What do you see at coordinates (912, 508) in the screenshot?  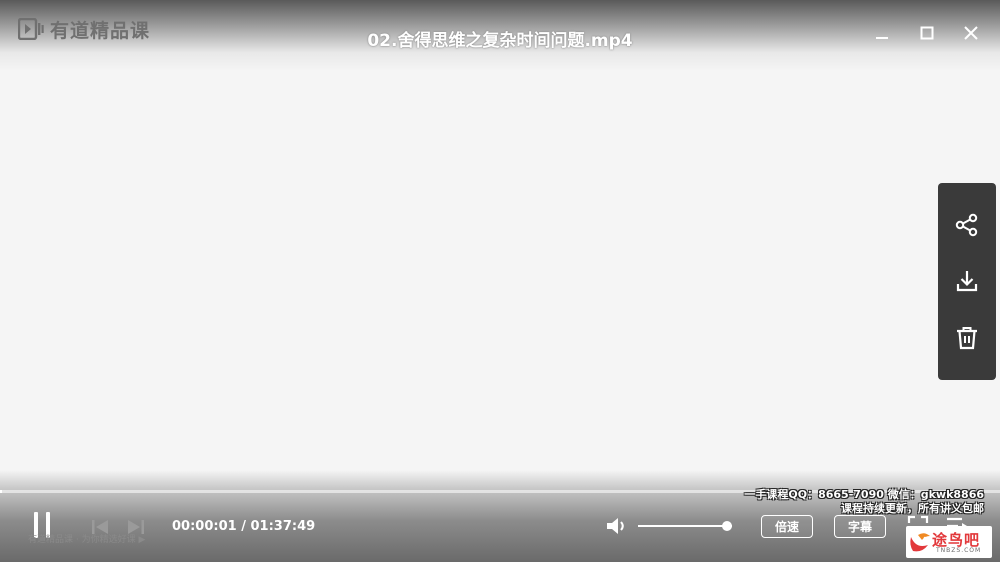 I see `watermark-line-2: 课程持续更新，所有讲义包邮` at bounding box center [912, 508].